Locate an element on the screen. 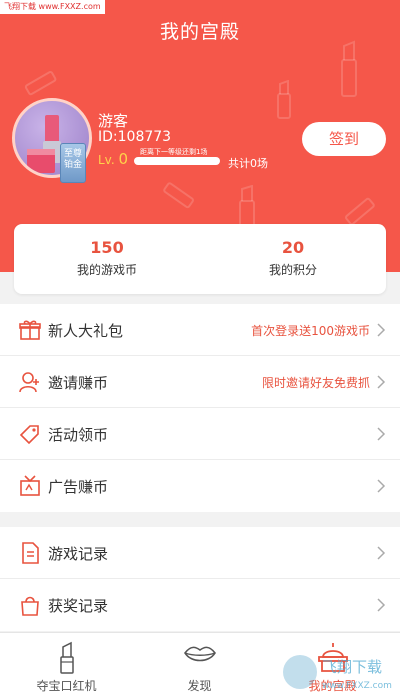 The width and height of the screenshot is (400, 697). tab-label: 夺宝口红机 is located at coordinates (66, 686).